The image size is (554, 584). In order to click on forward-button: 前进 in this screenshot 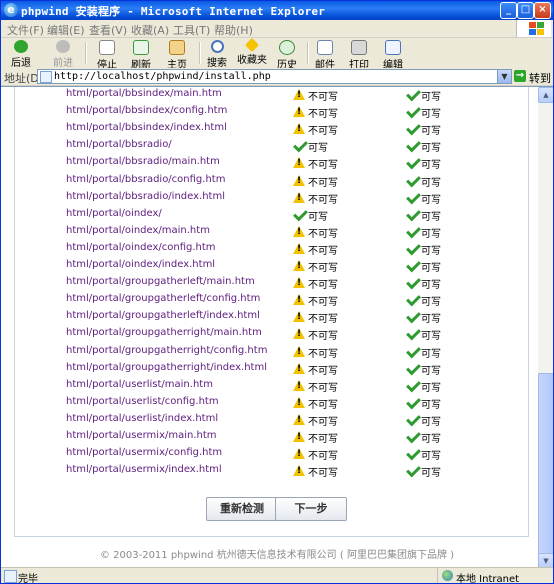, I will do `click(63, 54)`.